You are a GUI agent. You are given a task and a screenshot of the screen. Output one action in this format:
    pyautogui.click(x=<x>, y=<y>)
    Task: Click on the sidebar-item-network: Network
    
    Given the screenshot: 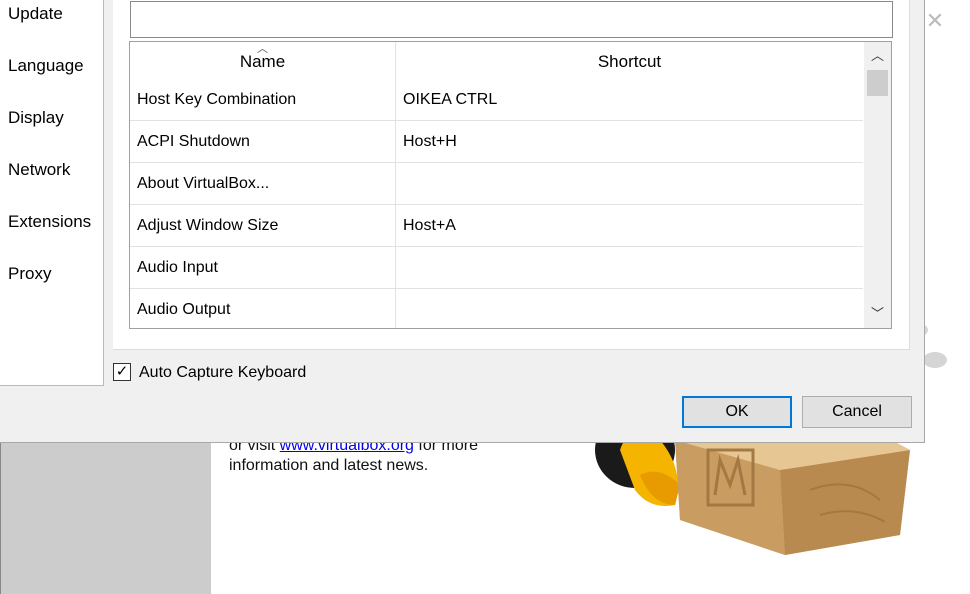 What is the action you would take?
    pyautogui.click(x=39, y=170)
    